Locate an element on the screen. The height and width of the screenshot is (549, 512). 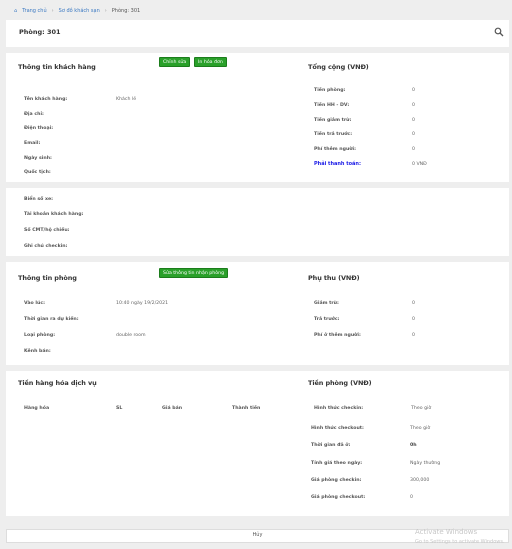
daily-rate-label: Tính giá theo ngày: is located at coordinates (337, 463).